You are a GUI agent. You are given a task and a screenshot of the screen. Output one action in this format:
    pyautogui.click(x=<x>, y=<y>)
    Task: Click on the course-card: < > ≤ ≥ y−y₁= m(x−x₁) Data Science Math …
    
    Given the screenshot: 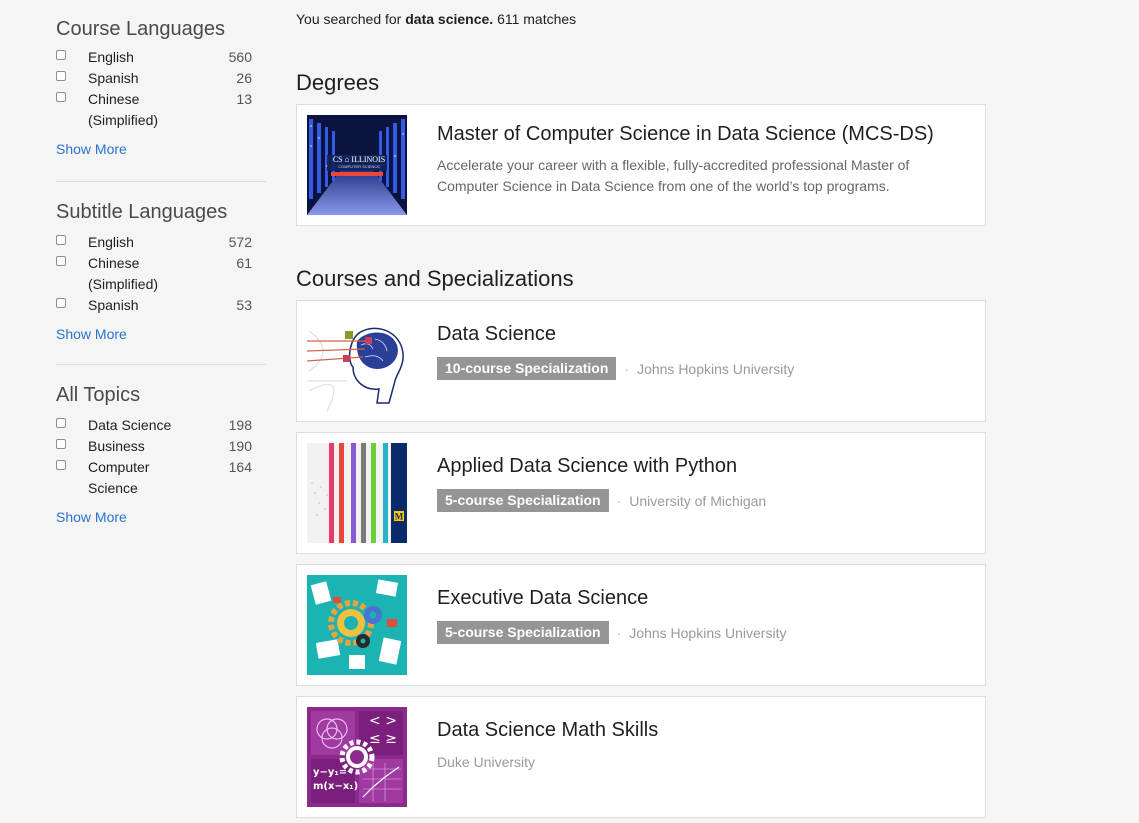 What is the action you would take?
    pyautogui.click(x=641, y=757)
    